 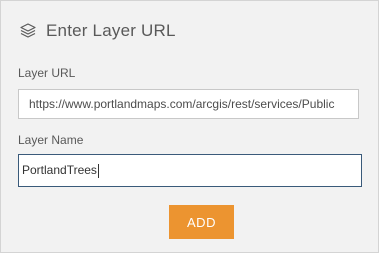 I want to click on layer-name-label: Layer Name, so click(x=51, y=140).